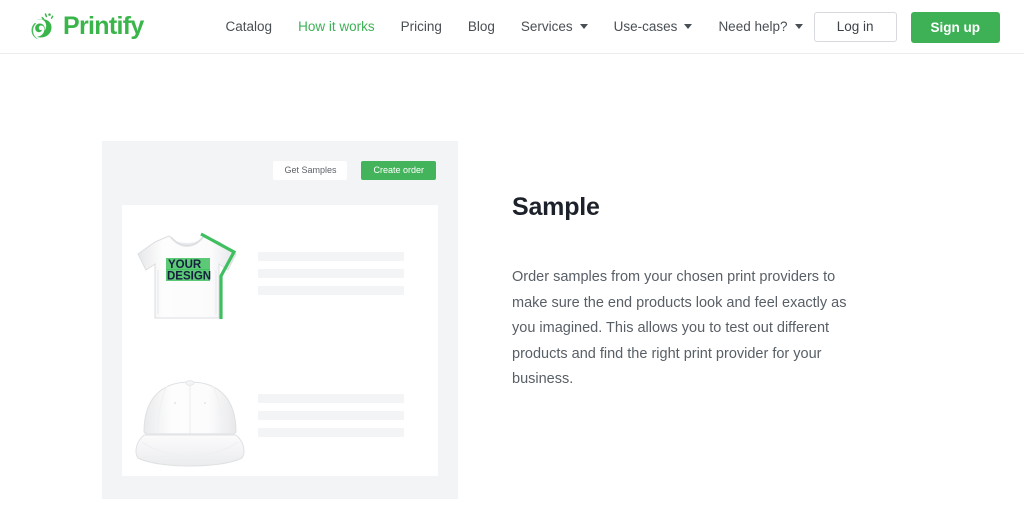 The image size is (1024, 515). Describe the element at coordinates (398, 170) in the screenshot. I see `create-order-button: Create order` at that location.